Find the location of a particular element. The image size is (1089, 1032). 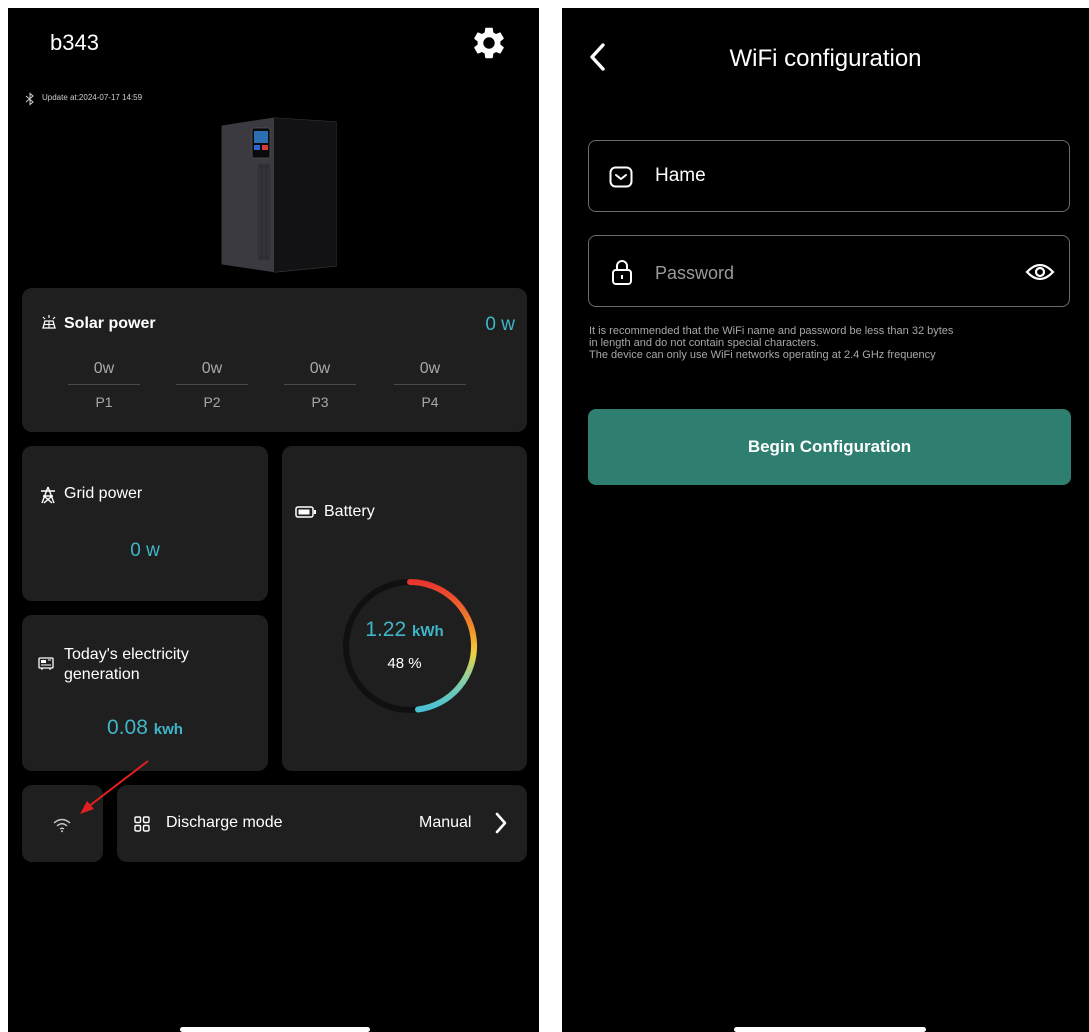

chevron-right-icon is located at coordinates (501, 823).